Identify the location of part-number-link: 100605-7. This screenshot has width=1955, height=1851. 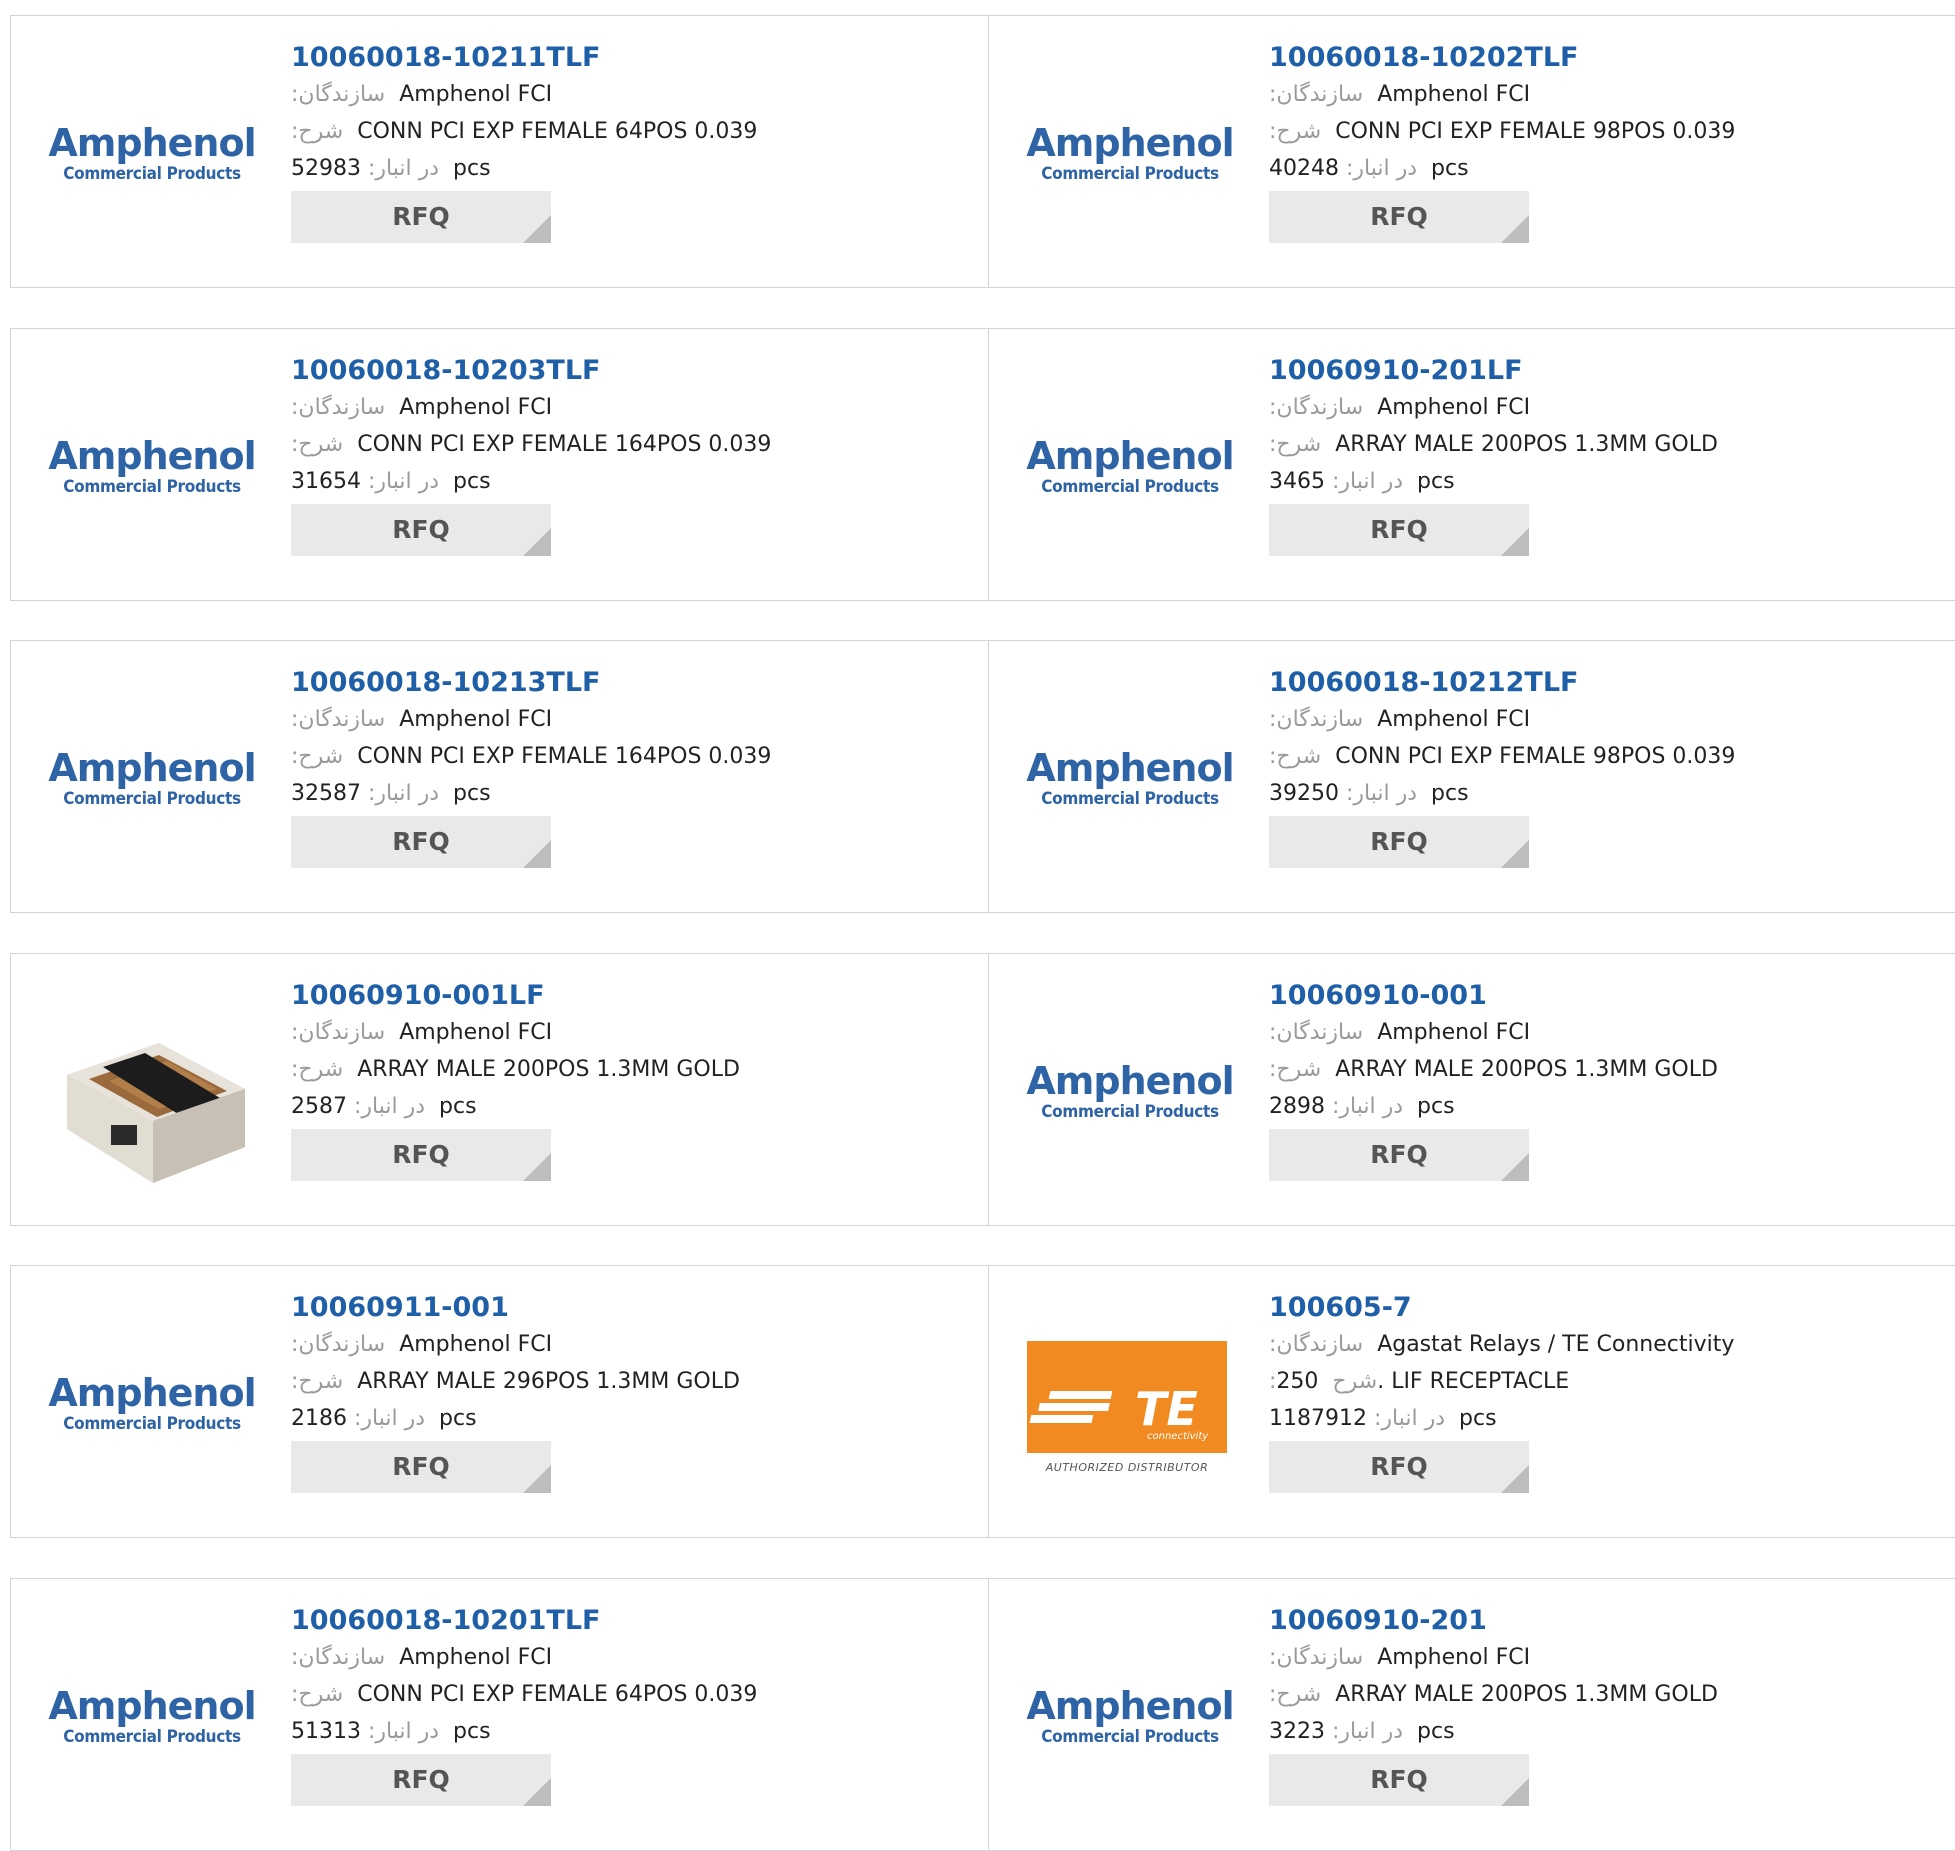
(1609, 1308).